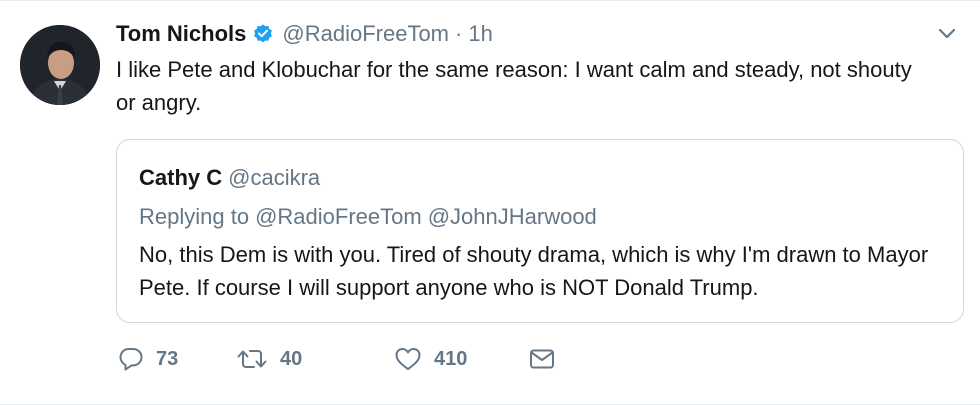 The width and height of the screenshot is (980, 405). I want to click on reply-count: 73, so click(167, 358).